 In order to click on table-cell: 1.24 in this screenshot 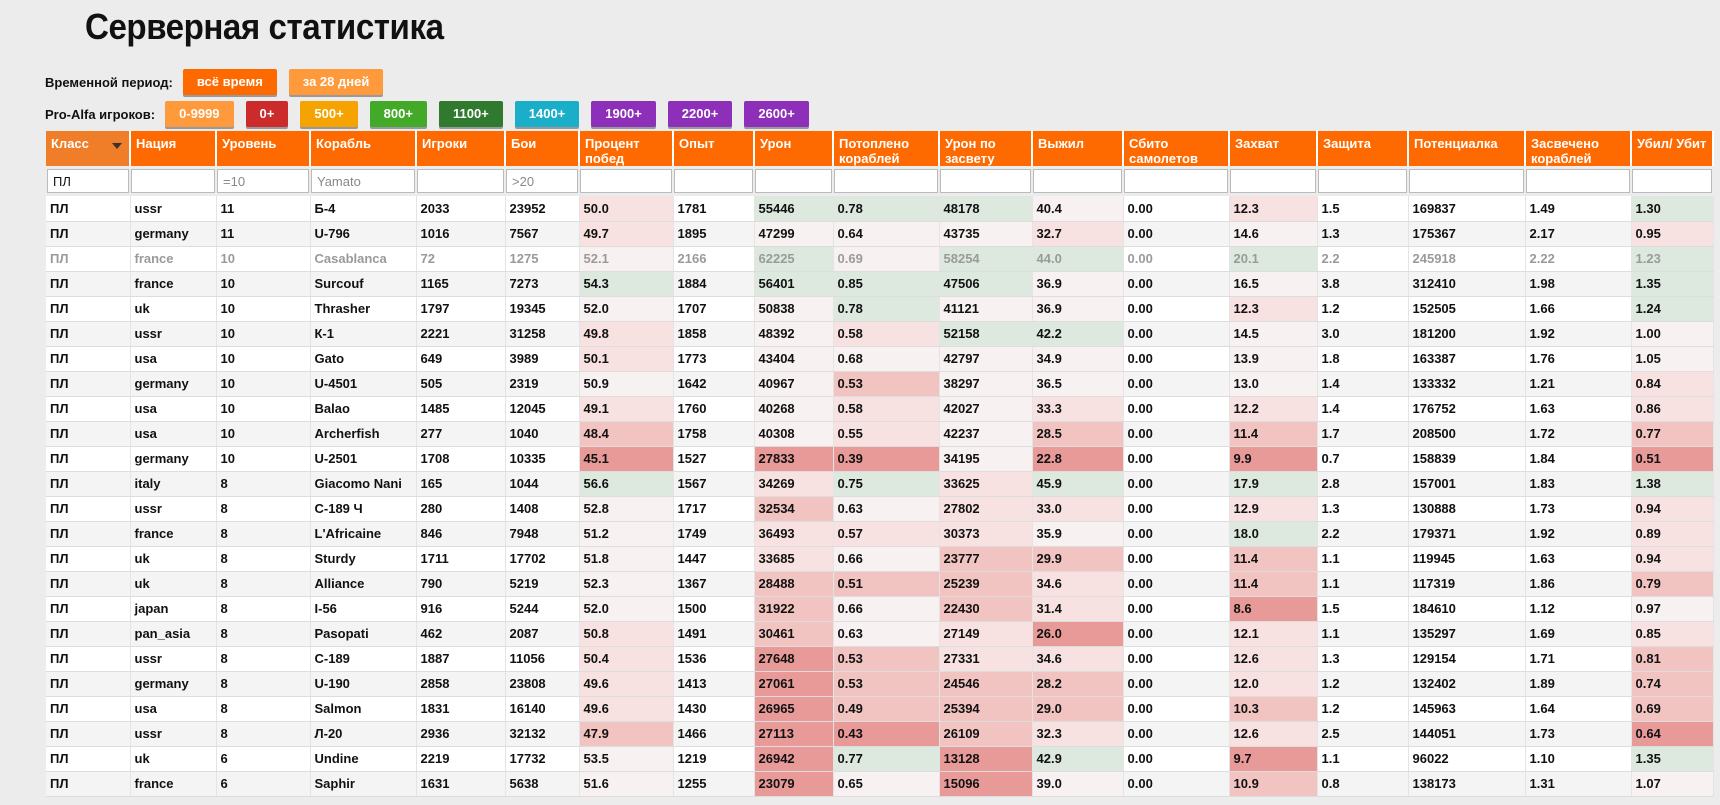, I will do `click(1672, 309)`.